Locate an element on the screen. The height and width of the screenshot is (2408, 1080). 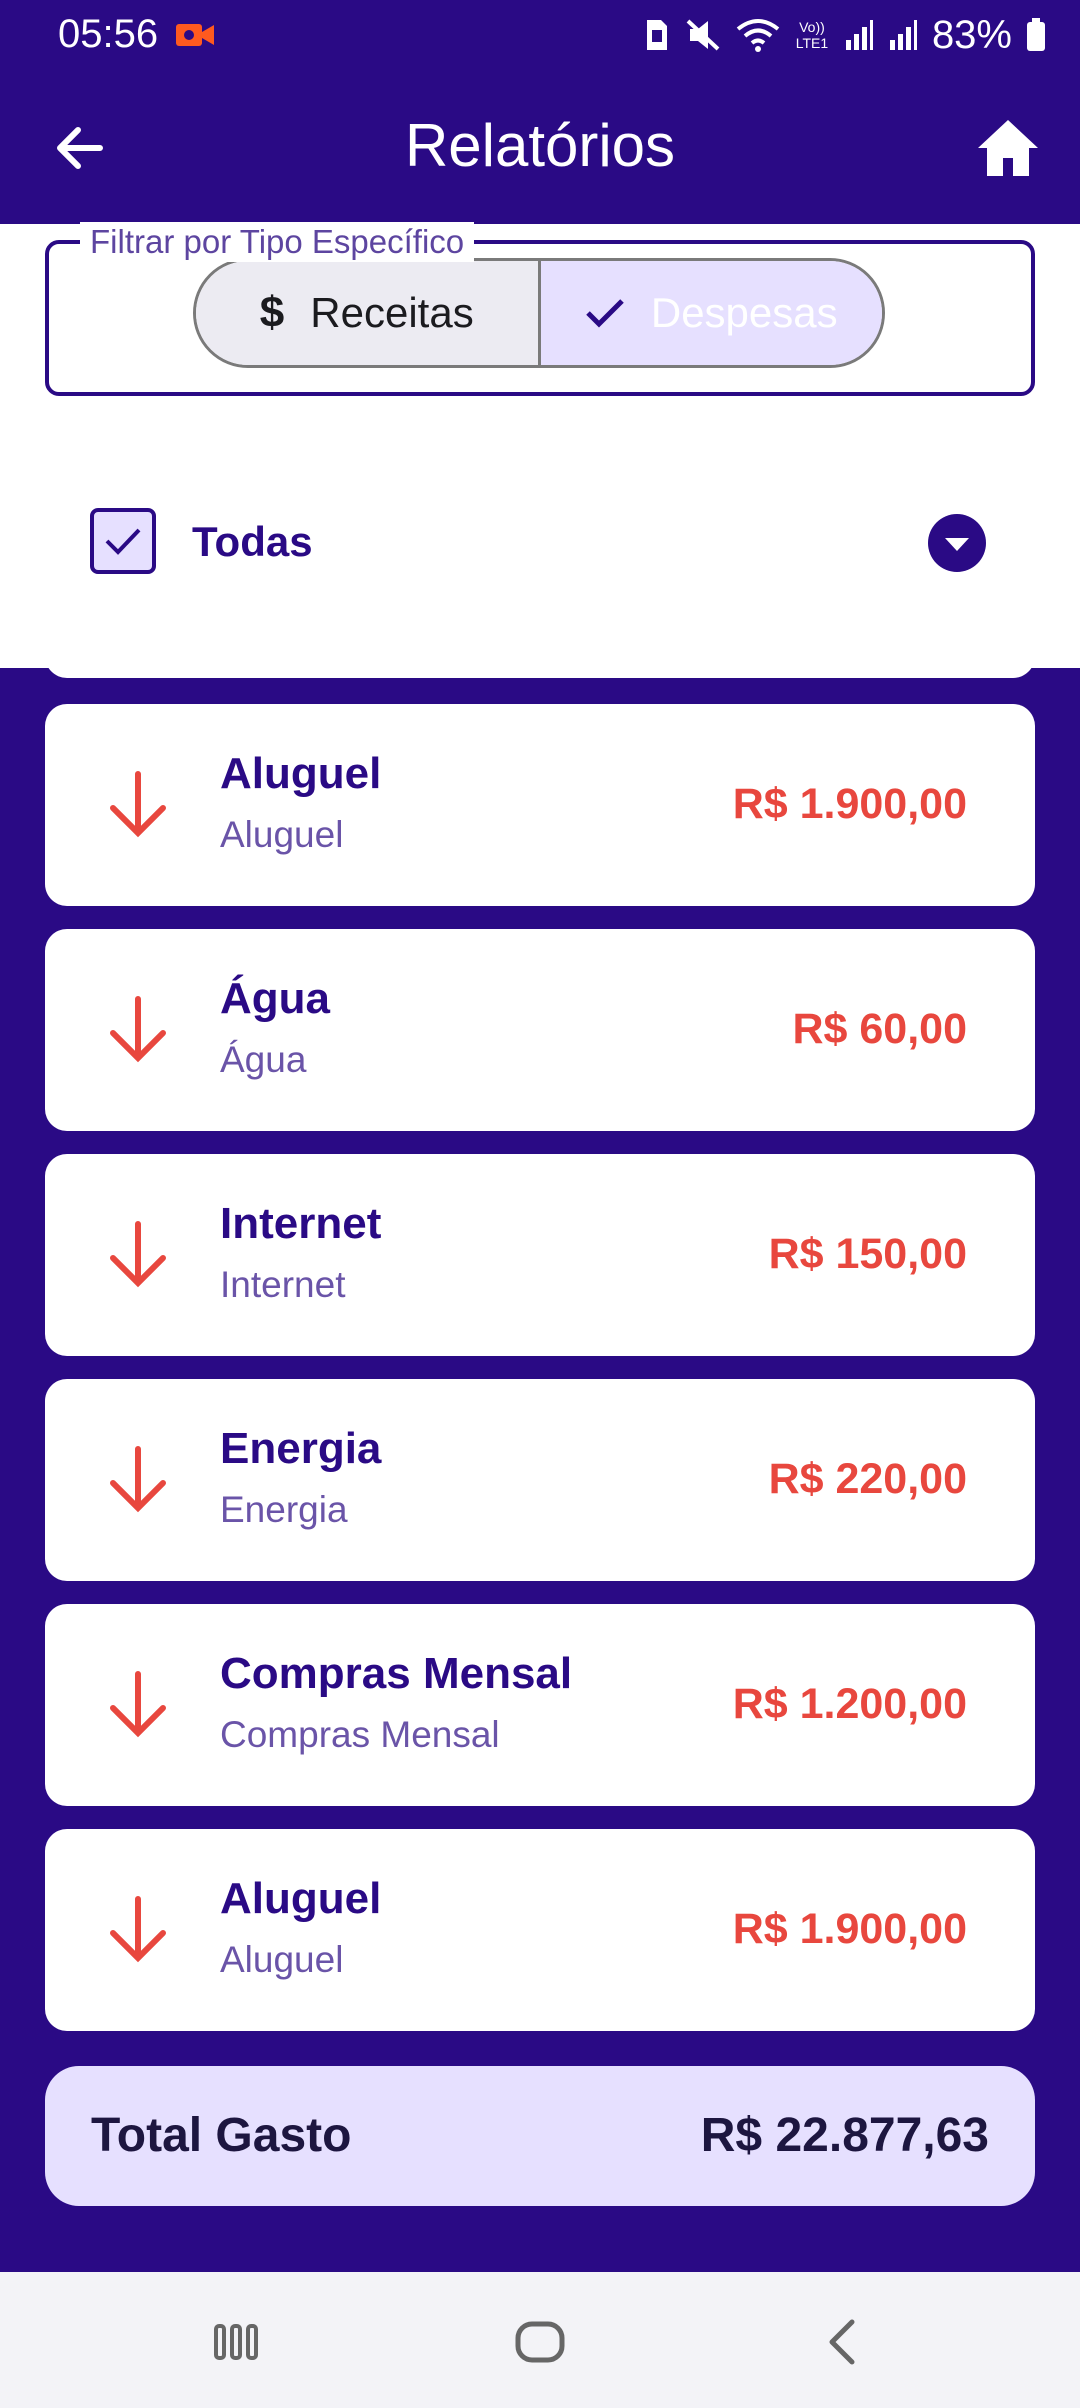
home-icon is located at coordinates (1008, 148).